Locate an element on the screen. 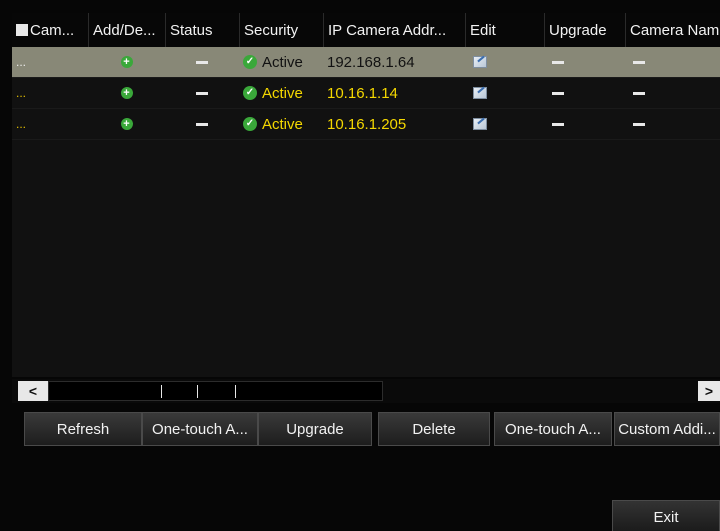 This screenshot has width=720, height=531. horizontal-scrollbar: < > is located at coordinates (366, 391).